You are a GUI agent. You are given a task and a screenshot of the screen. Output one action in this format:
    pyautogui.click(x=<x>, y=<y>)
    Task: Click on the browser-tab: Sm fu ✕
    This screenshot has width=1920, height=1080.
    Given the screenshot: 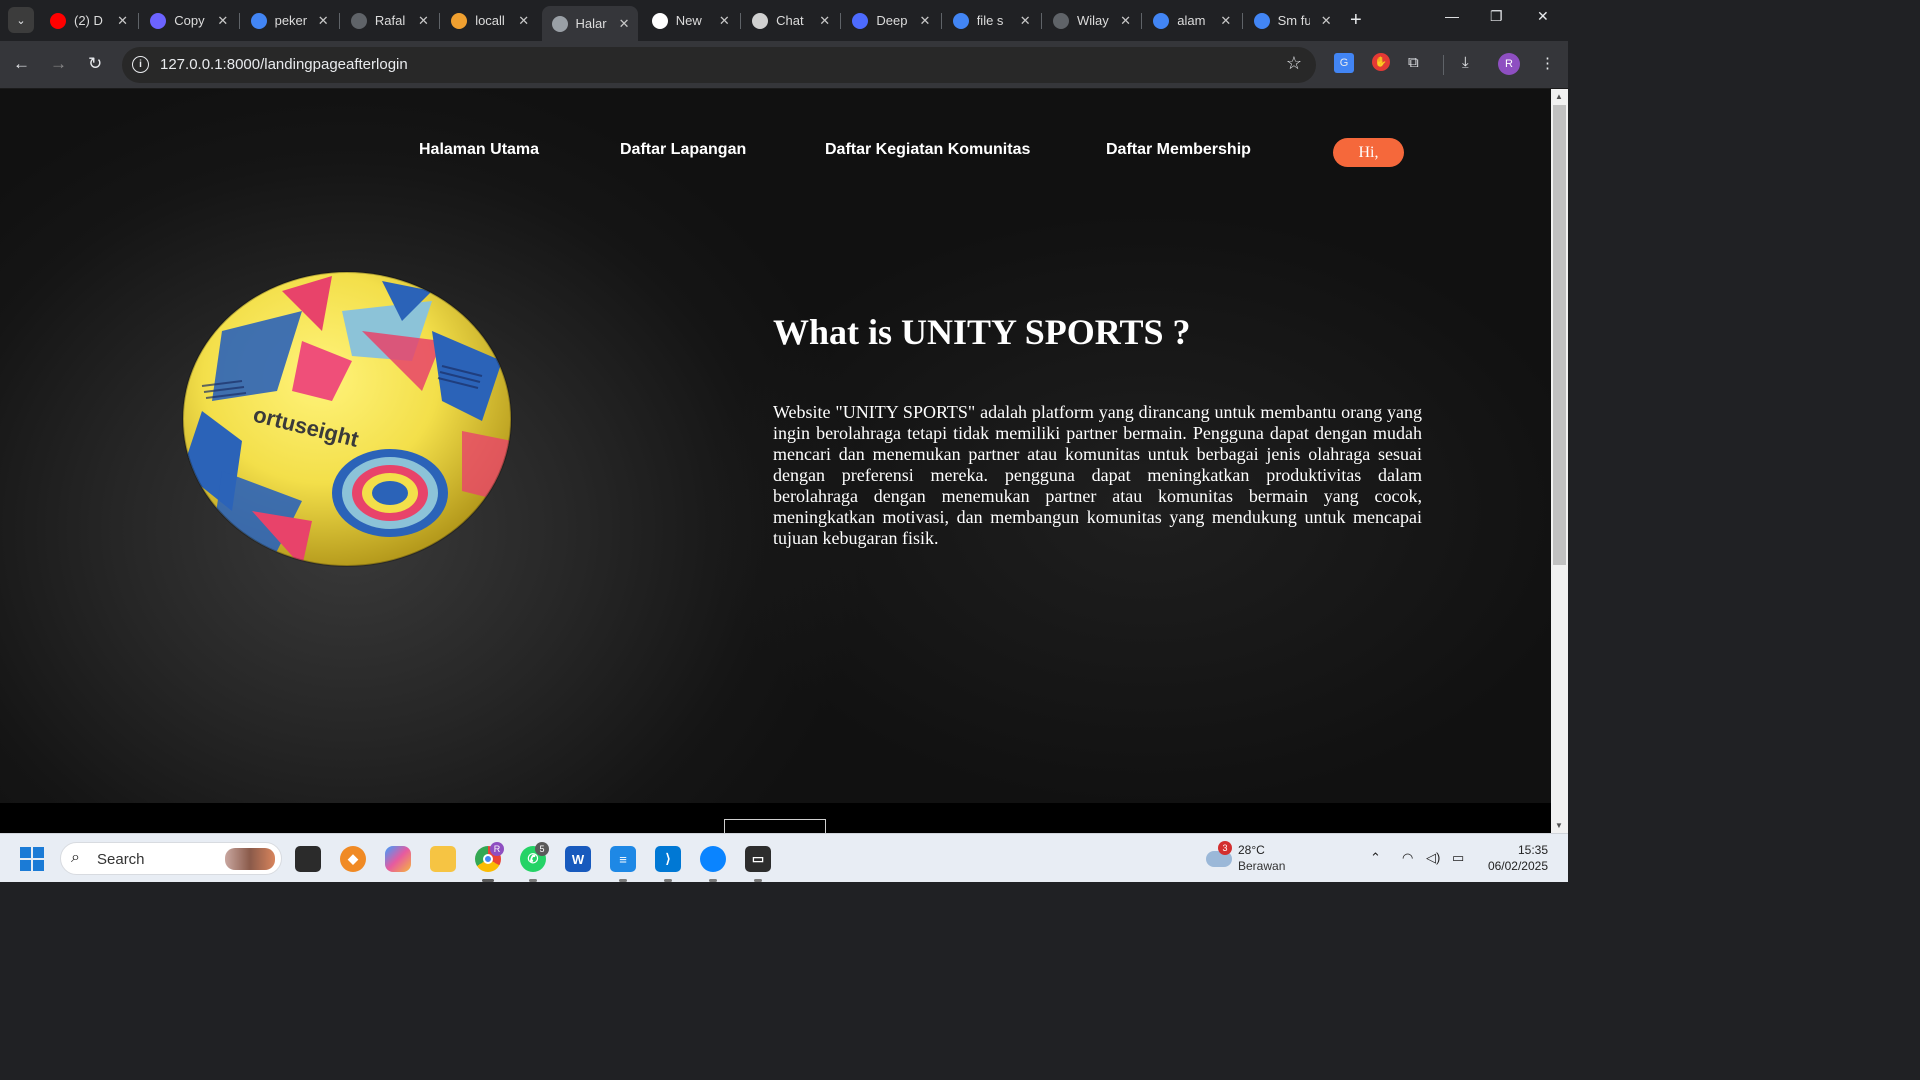 What is the action you would take?
    pyautogui.click(x=1292, y=20)
    